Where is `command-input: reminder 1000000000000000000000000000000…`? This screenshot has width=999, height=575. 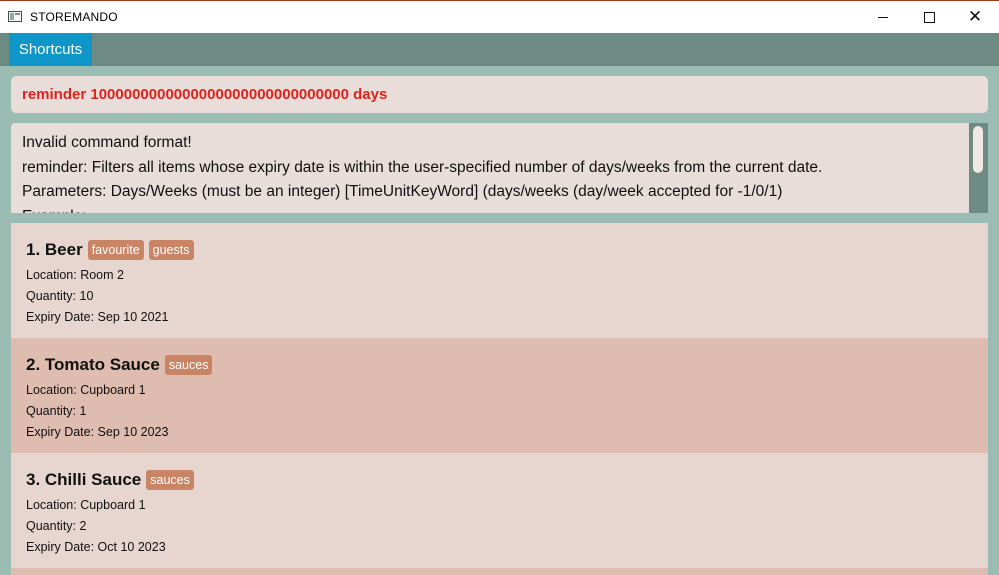
command-input: reminder 1000000000000000000000000000000… is located at coordinates (499, 94).